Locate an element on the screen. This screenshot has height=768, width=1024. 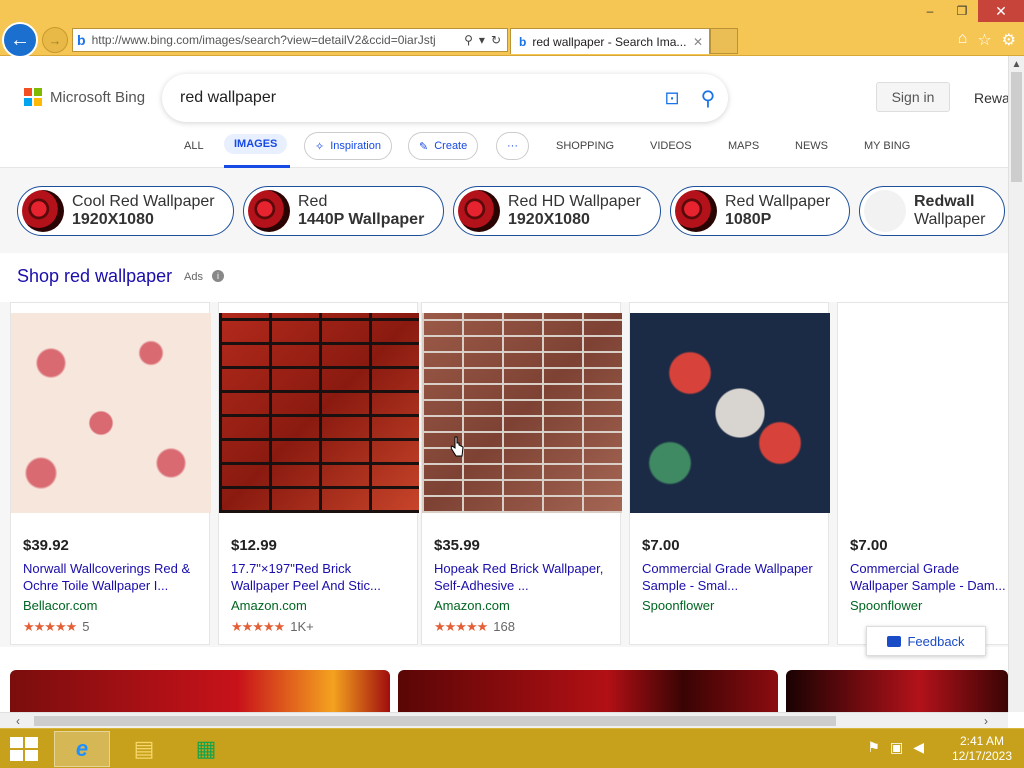
system-tray: ⚑ ▣ ◀ is located at coordinates (895, 747).